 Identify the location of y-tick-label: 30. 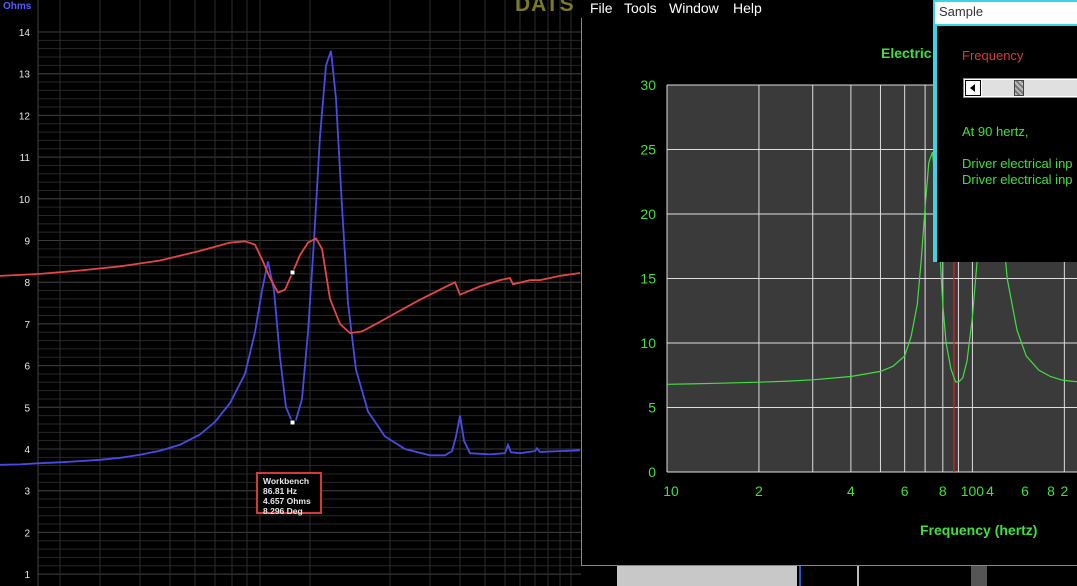
(648, 85).